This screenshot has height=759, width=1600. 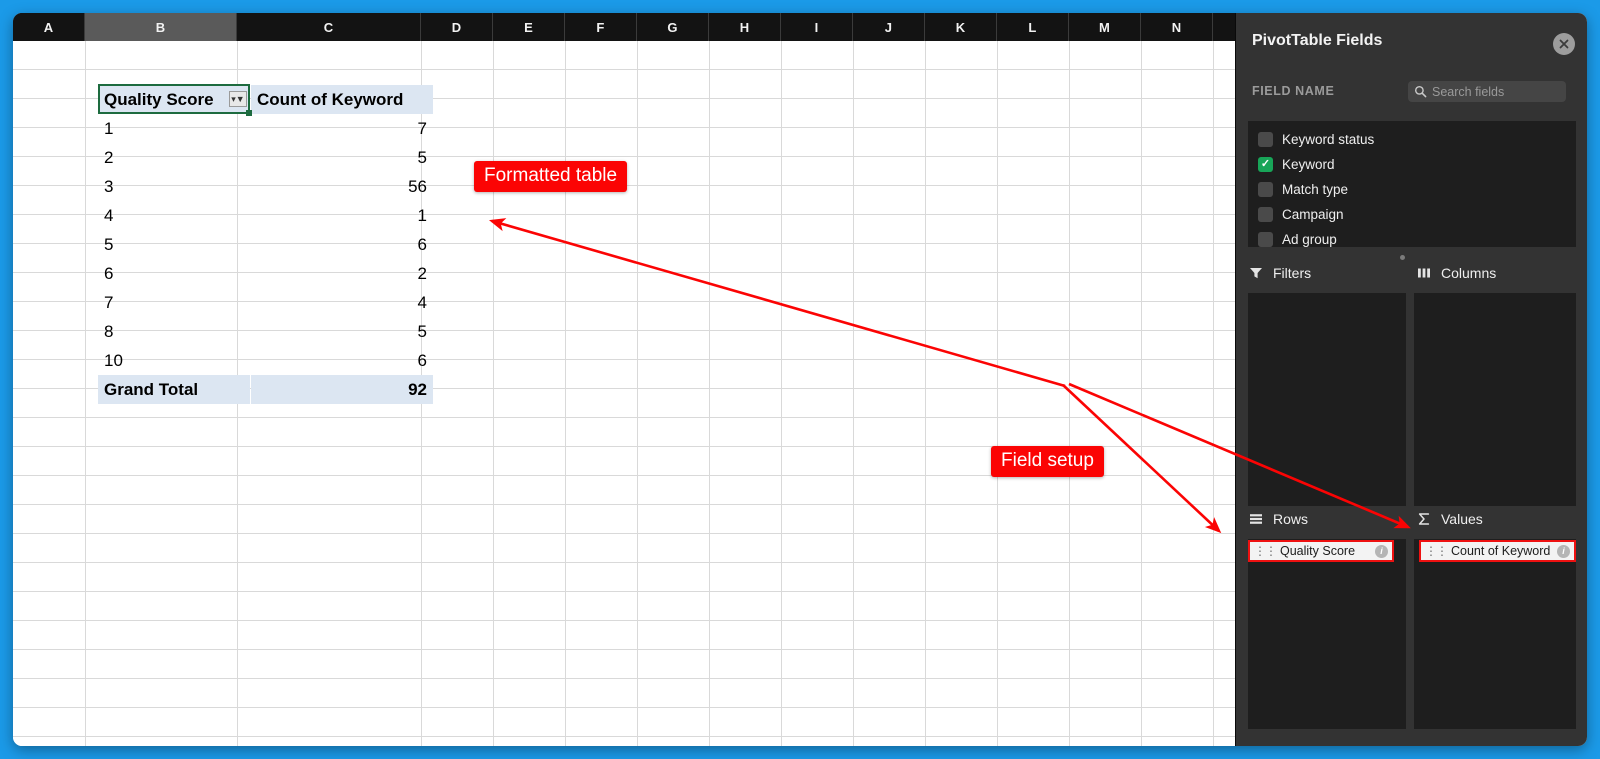 What do you see at coordinates (745, 27) in the screenshot?
I see `column-header-h: H` at bounding box center [745, 27].